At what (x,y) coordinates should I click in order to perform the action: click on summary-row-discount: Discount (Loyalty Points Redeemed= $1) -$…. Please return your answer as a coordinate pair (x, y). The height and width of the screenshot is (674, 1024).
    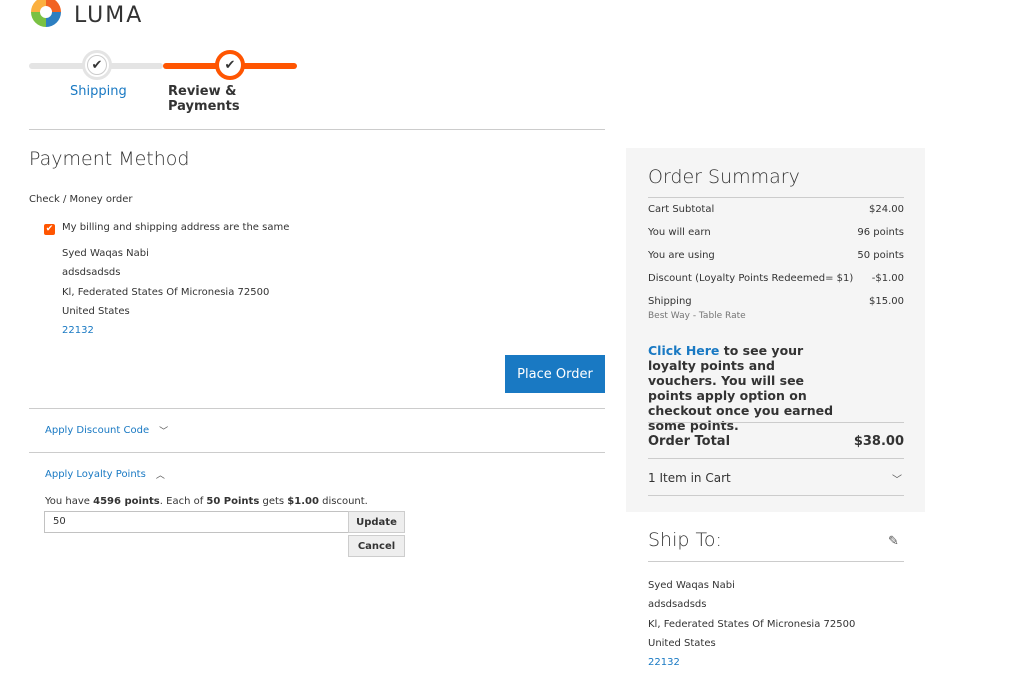
    Looking at the image, I should click on (776, 278).